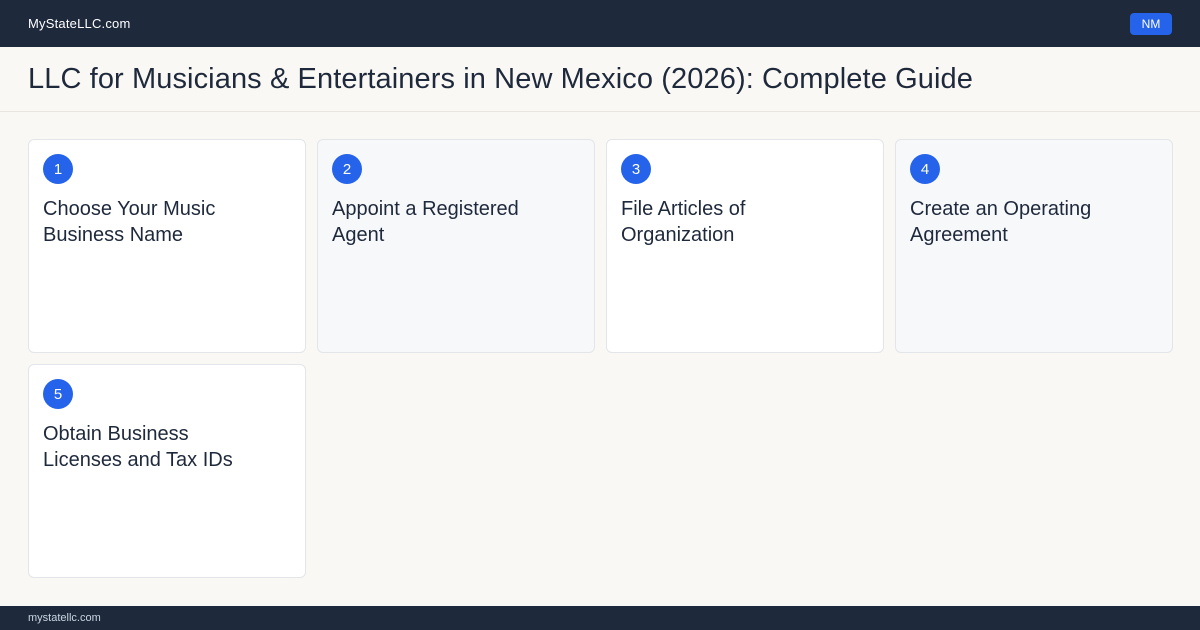 The width and height of the screenshot is (1200, 630). What do you see at coordinates (58, 394) in the screenshot?
I see `step-number-badge: 5` at bounding box center [58, 394].